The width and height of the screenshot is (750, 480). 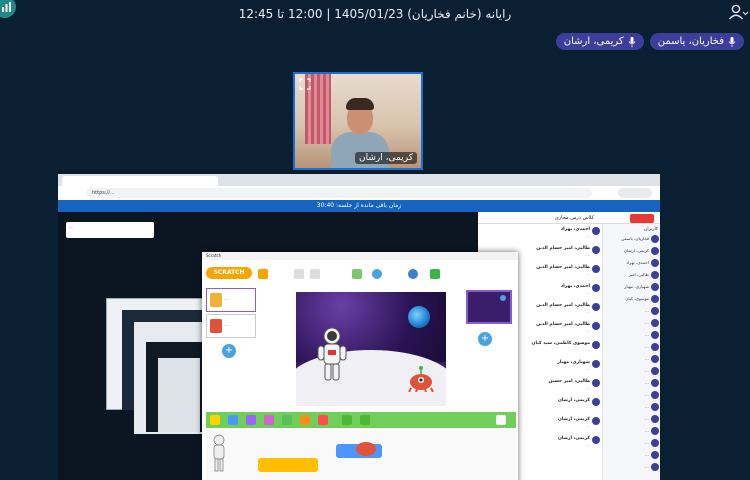 I want to click on sprite-list: ... ... +, so click(x=231, y=328).